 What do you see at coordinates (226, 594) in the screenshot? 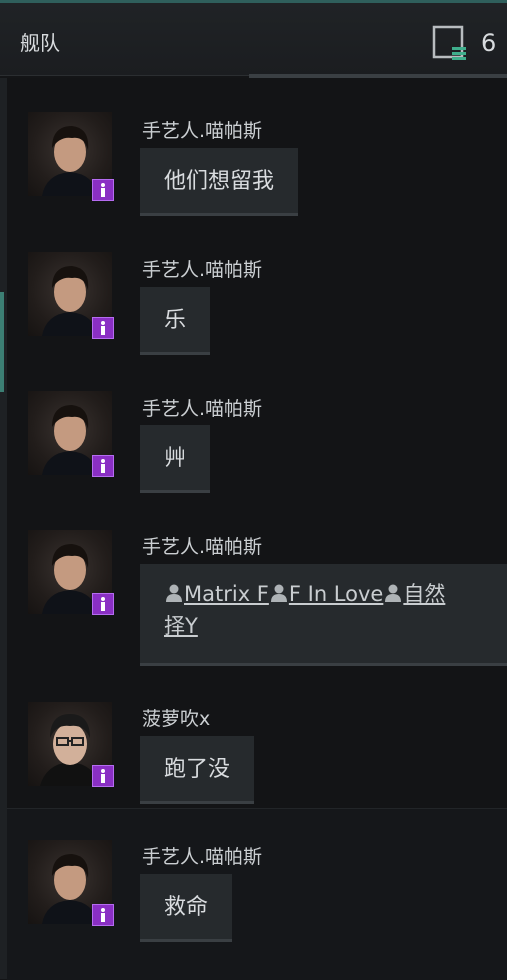
I see `player-link: Matrix F` at bounding box center [226, 594].